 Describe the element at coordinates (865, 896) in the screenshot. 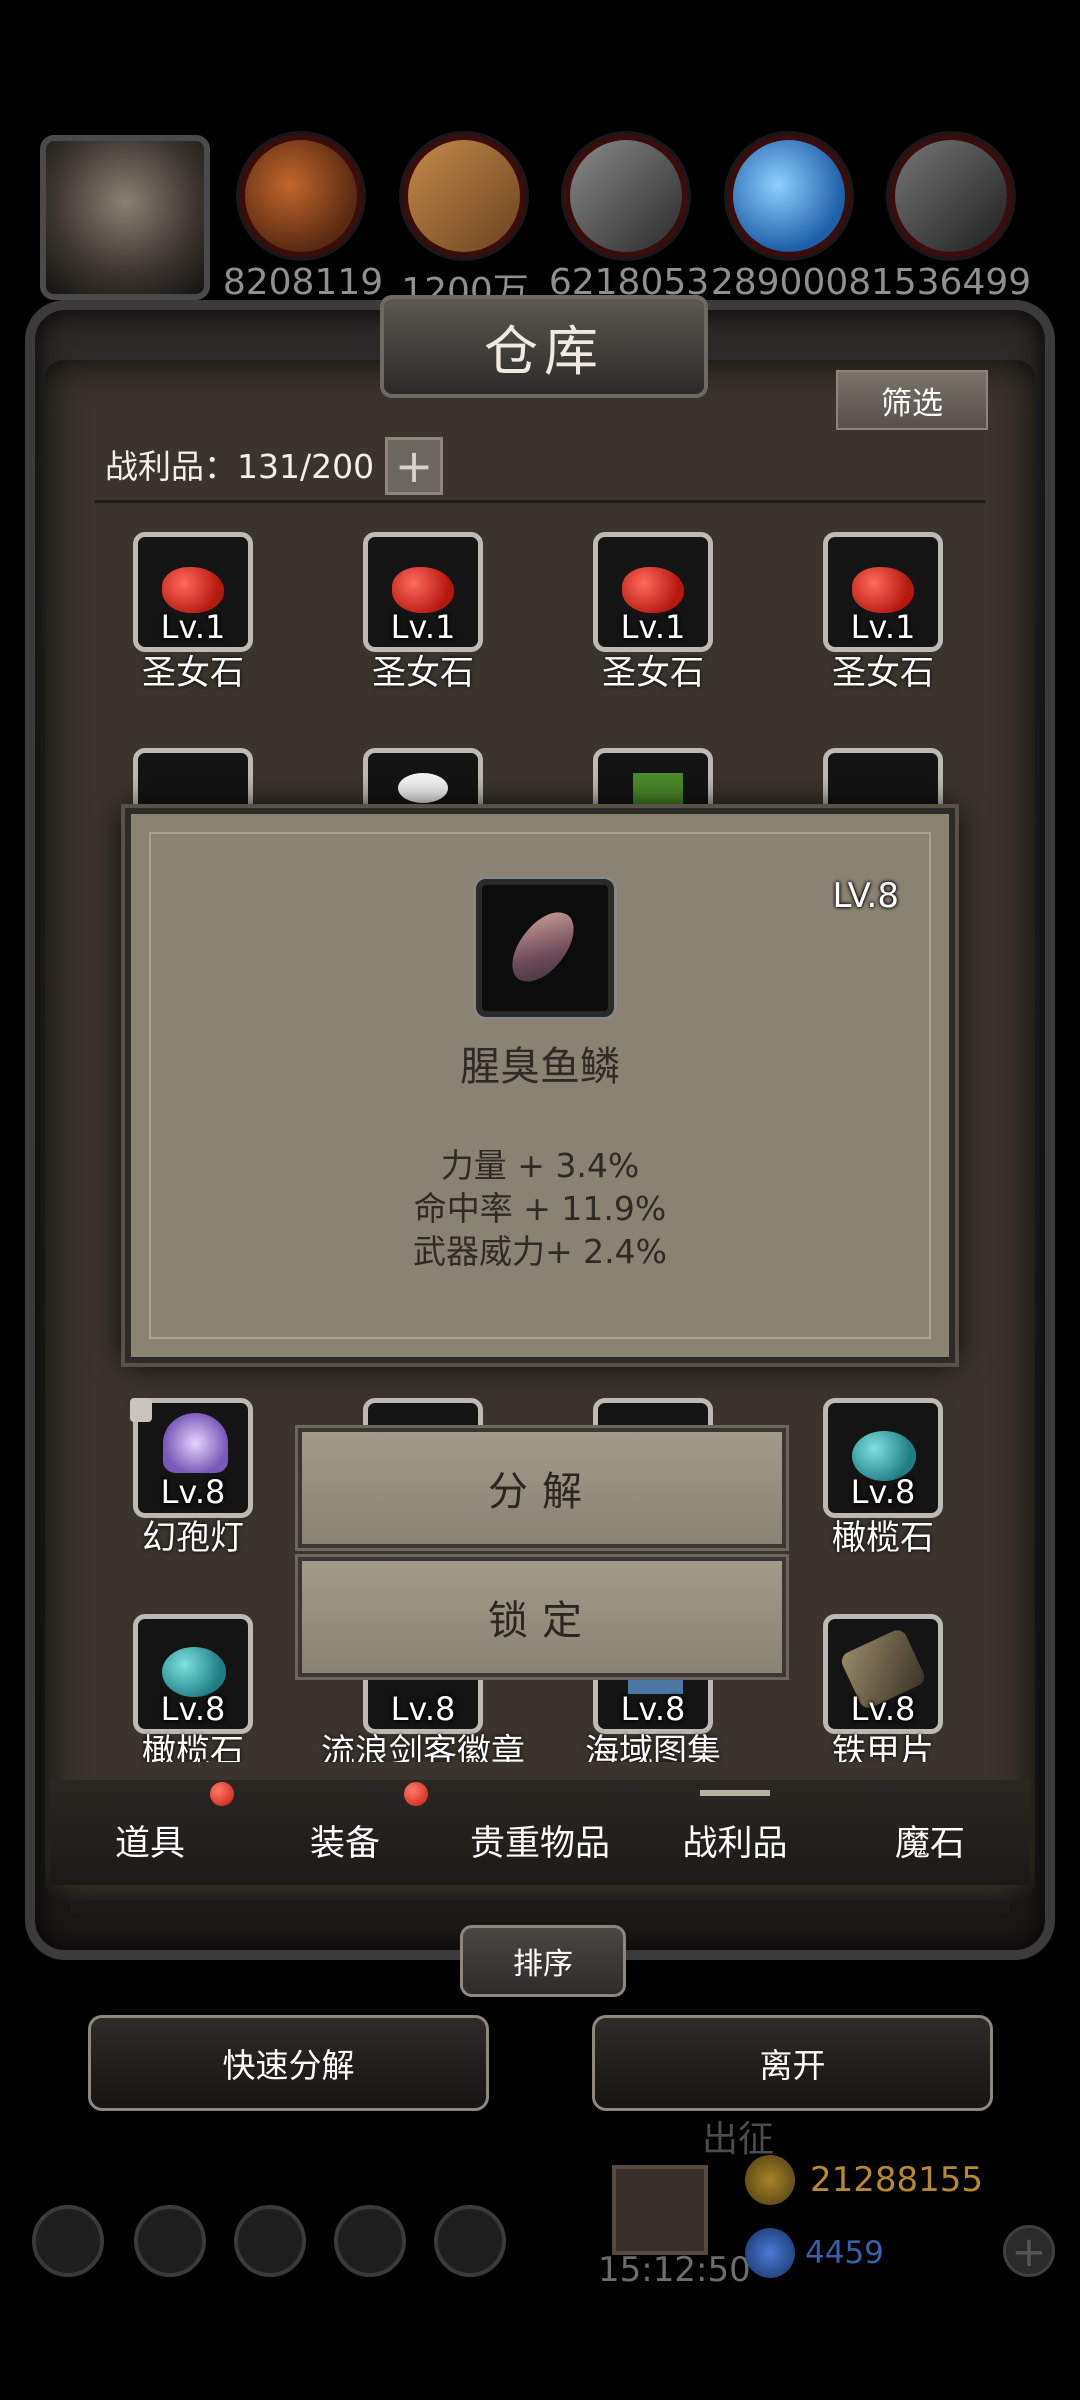

I see `tooltip-level: LV.8` at that location.